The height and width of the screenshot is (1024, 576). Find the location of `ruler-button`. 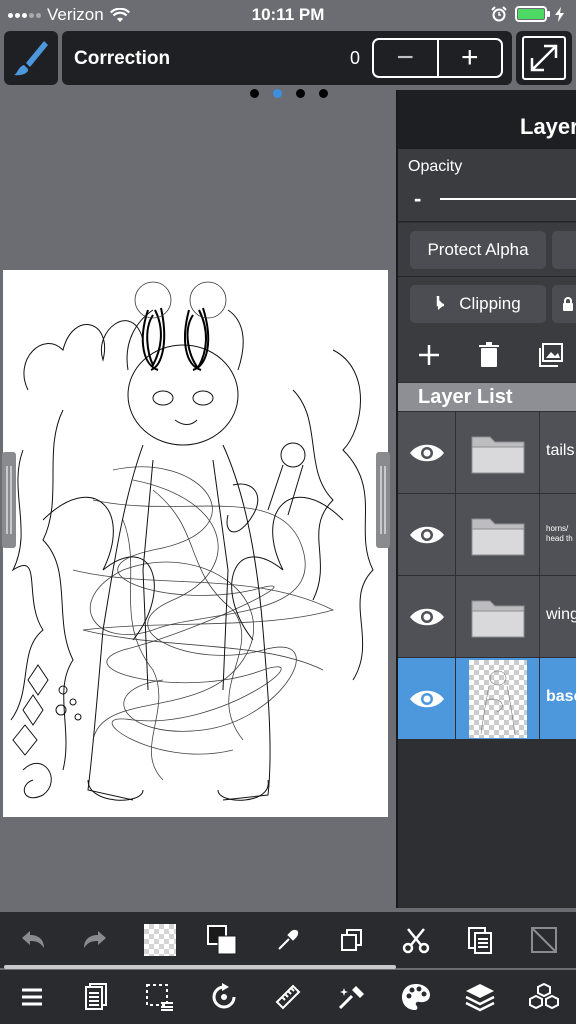

ruler-button is located at coordinates (288, 997).